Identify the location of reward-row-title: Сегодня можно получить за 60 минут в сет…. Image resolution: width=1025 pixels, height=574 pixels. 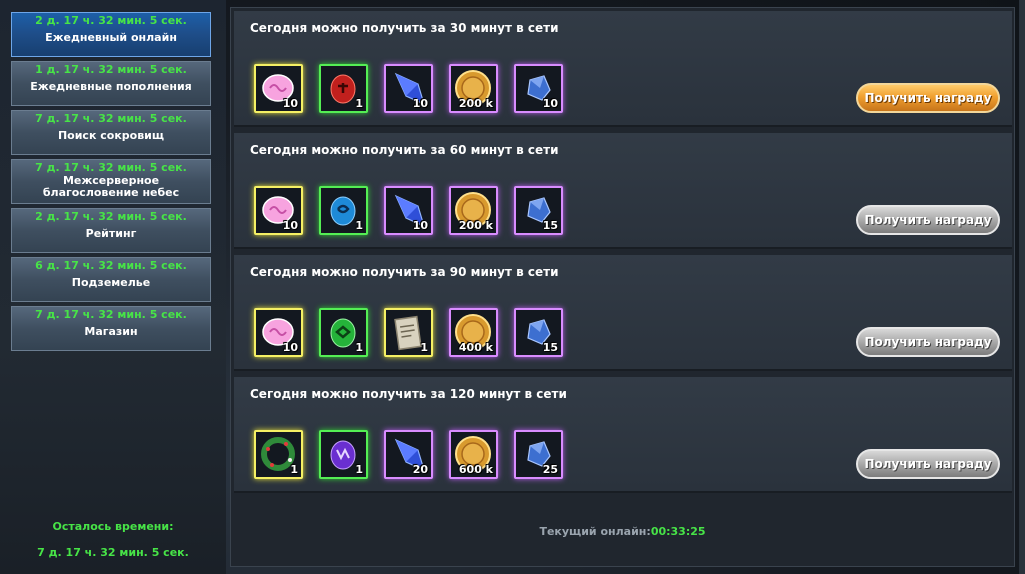
(404, 150).